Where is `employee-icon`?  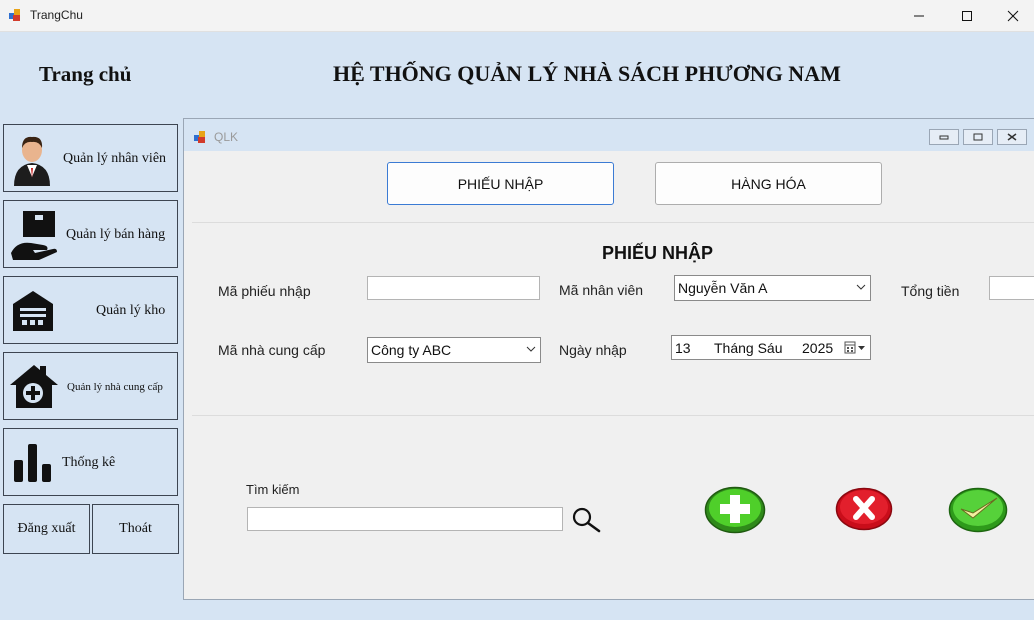
employee-icon is located at coordinates (32, 161).